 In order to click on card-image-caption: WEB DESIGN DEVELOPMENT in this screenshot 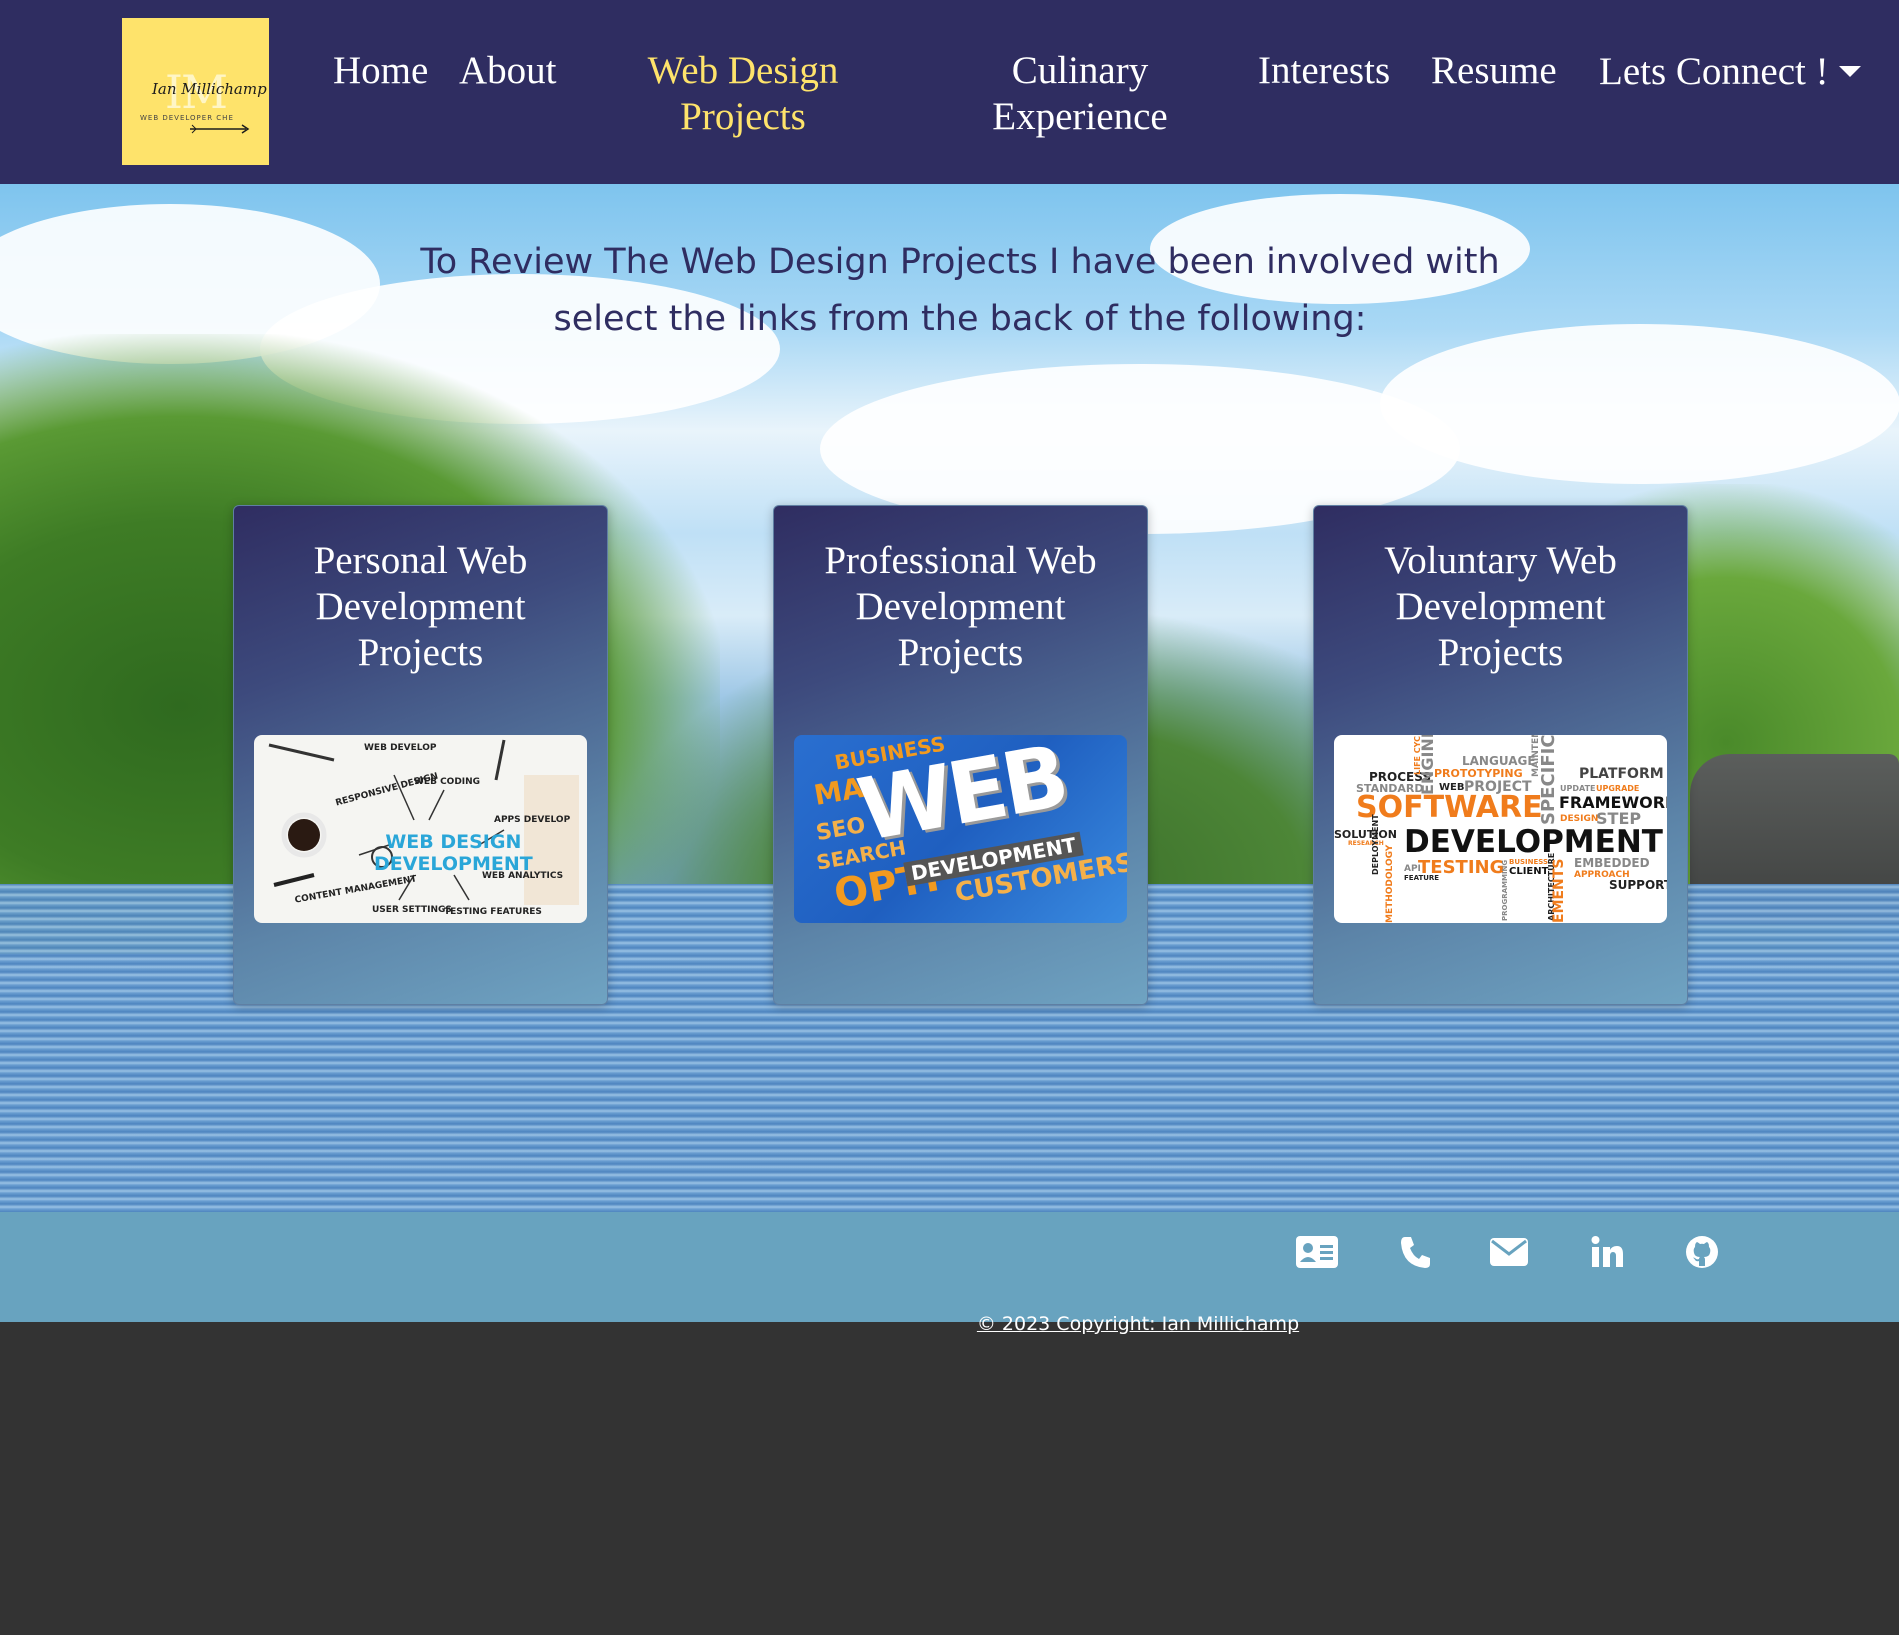, I will do `click(453, 853)`.